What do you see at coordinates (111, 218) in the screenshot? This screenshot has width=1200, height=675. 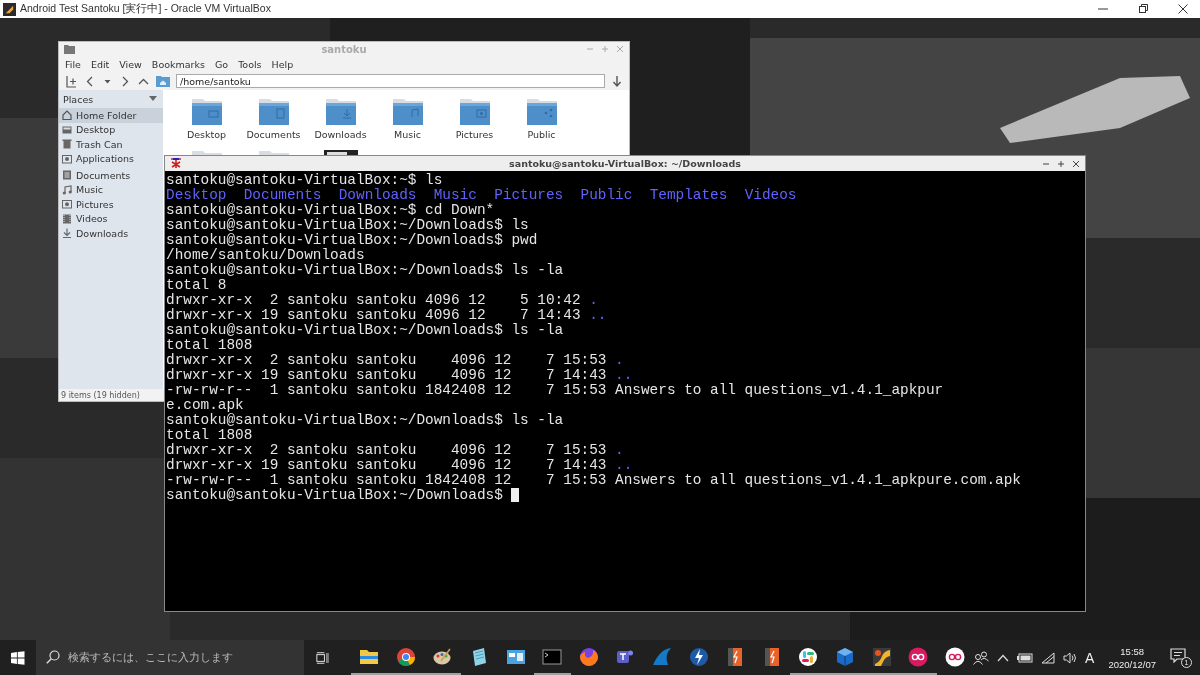 I see `sidebar-item: Videos` at bounding box center [111, 218].